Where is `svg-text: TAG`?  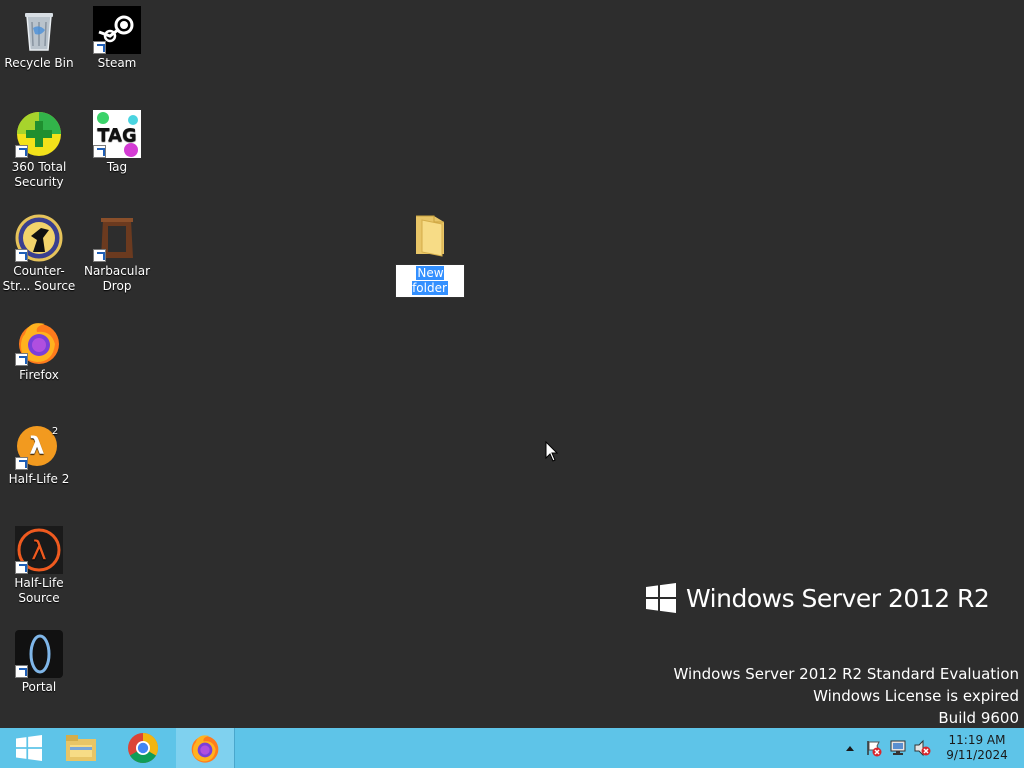
svg-text: TAG is located at coordinates (117, 135).